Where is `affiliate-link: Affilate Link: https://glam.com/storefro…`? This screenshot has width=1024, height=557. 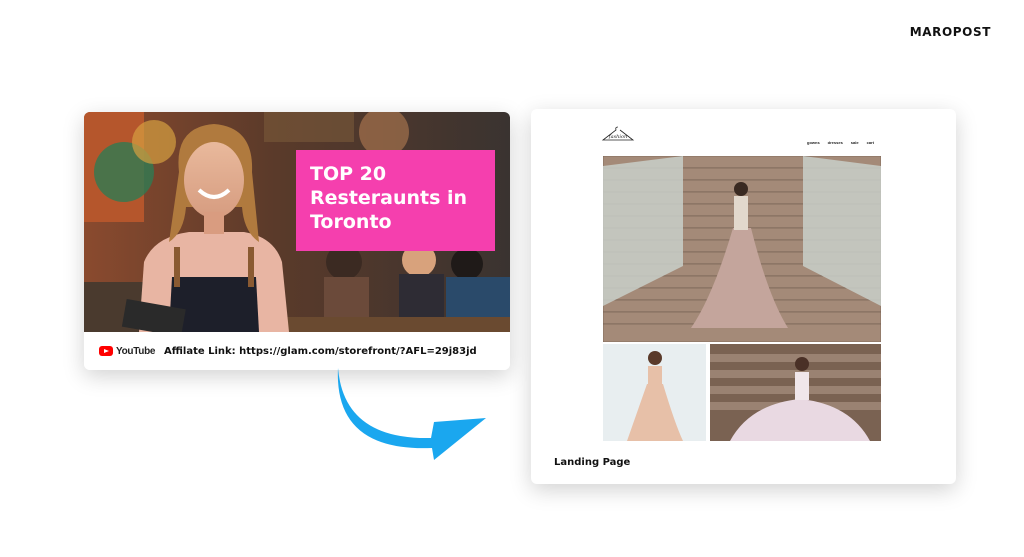
affiliate-link: Affilate Link: https://glam.com/storefro… is located at coordinates (320, 351).